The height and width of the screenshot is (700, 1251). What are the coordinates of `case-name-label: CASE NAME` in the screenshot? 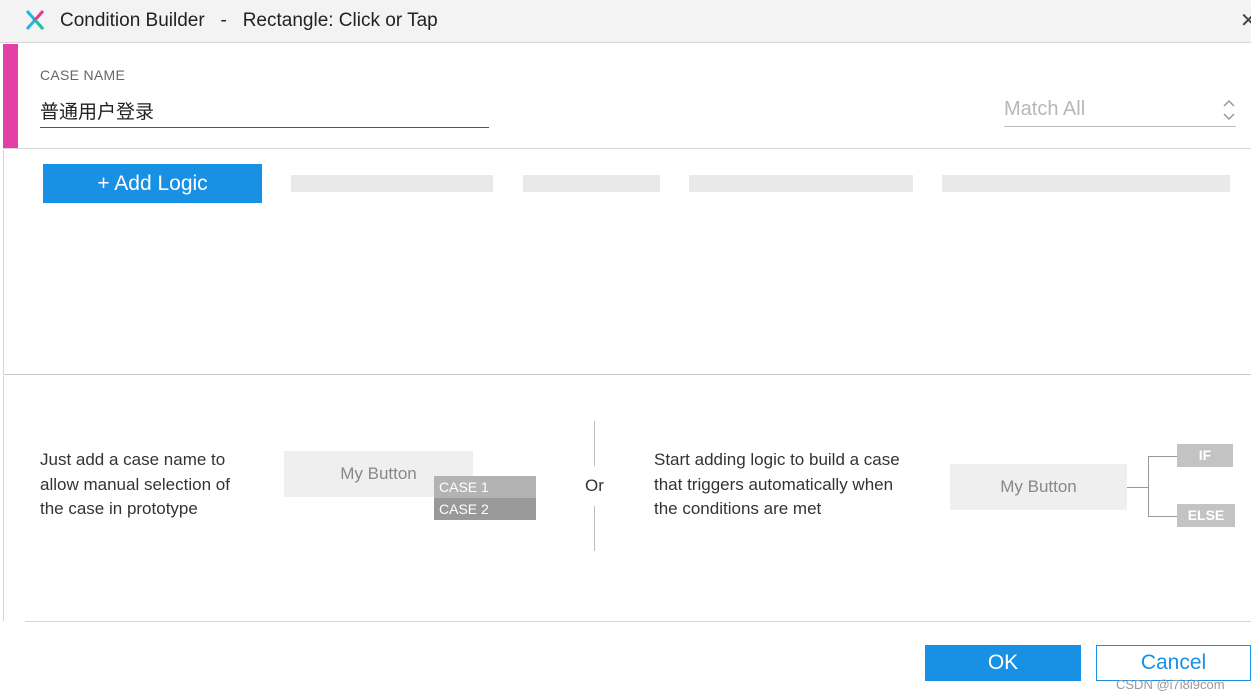 It's located at (83, 75).